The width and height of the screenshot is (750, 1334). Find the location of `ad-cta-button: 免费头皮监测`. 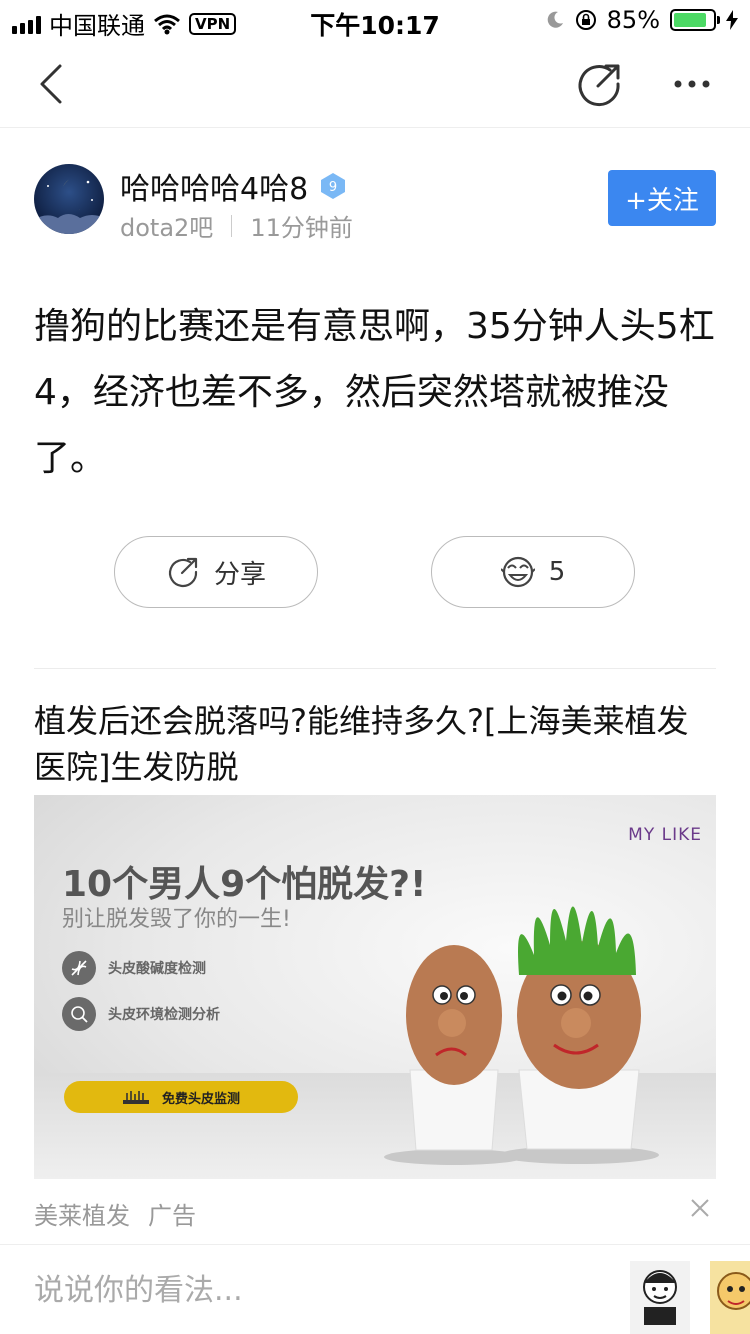

ad-cta-button: 免费头皮监测 is located at coordinates (181, 1097).